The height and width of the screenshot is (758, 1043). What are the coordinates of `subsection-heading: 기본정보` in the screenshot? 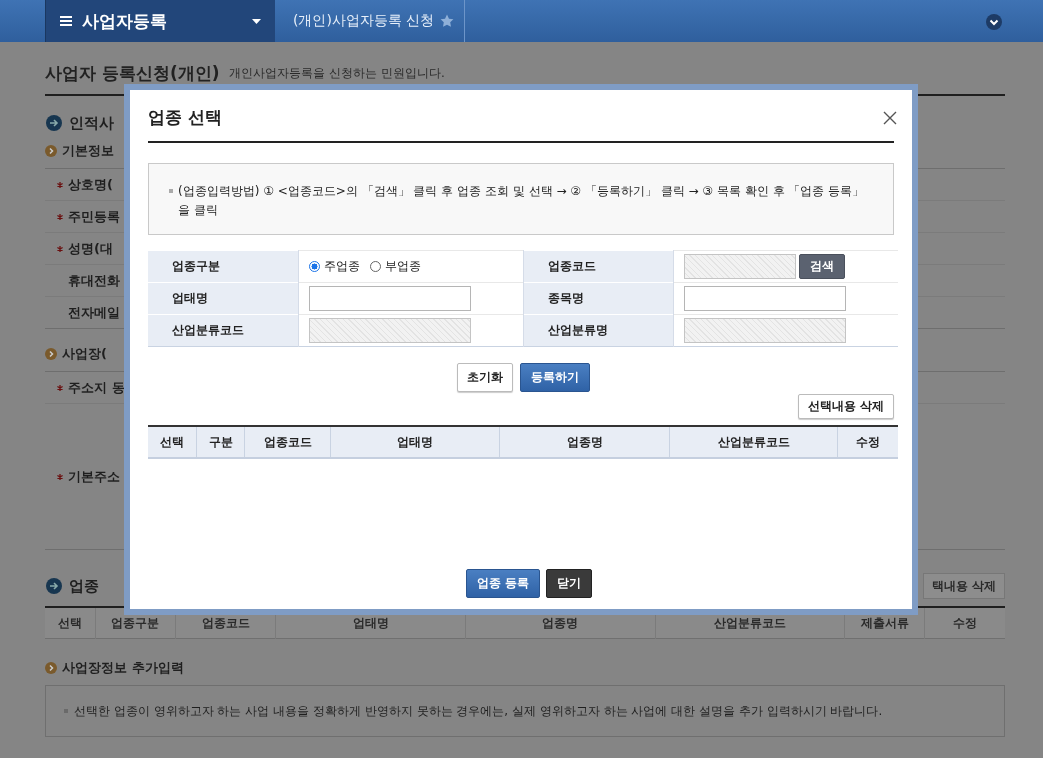 It's located at (88, 151).